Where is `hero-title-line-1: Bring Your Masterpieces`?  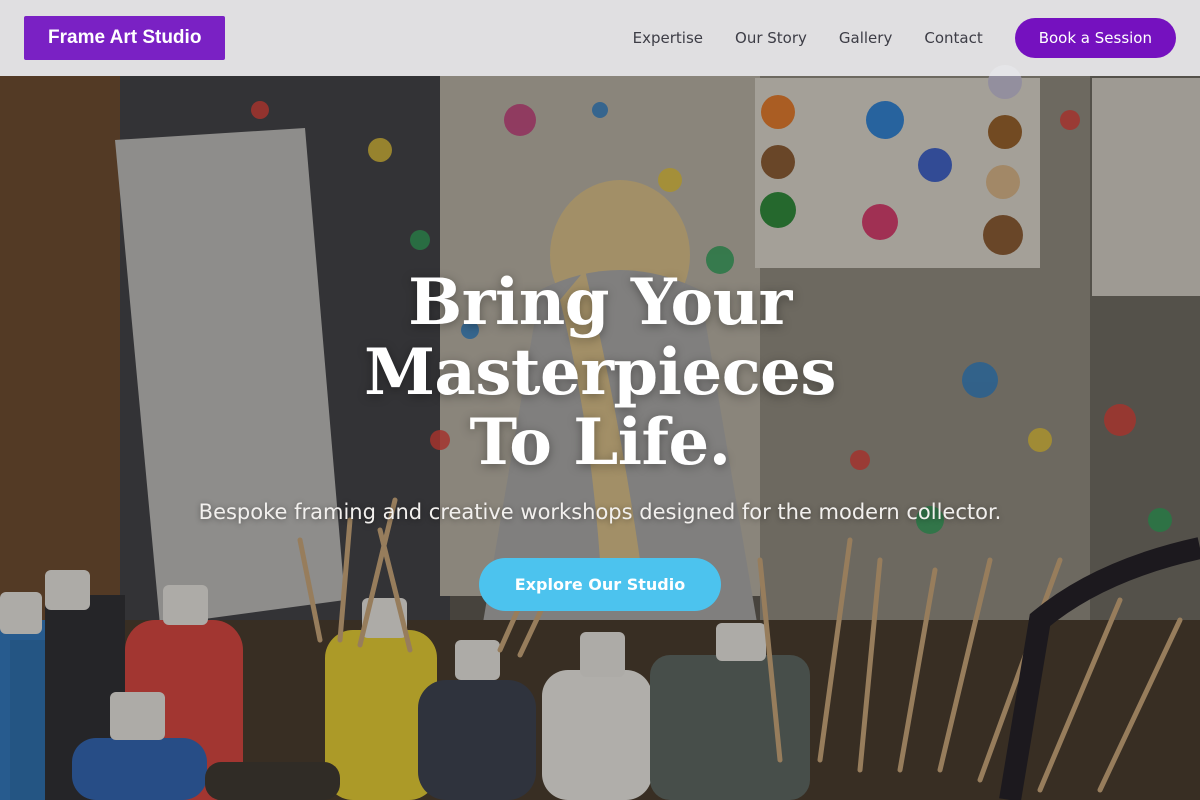 hero-title-line-1: Bring Your Masterpieces is located at coordinates (600, 337).